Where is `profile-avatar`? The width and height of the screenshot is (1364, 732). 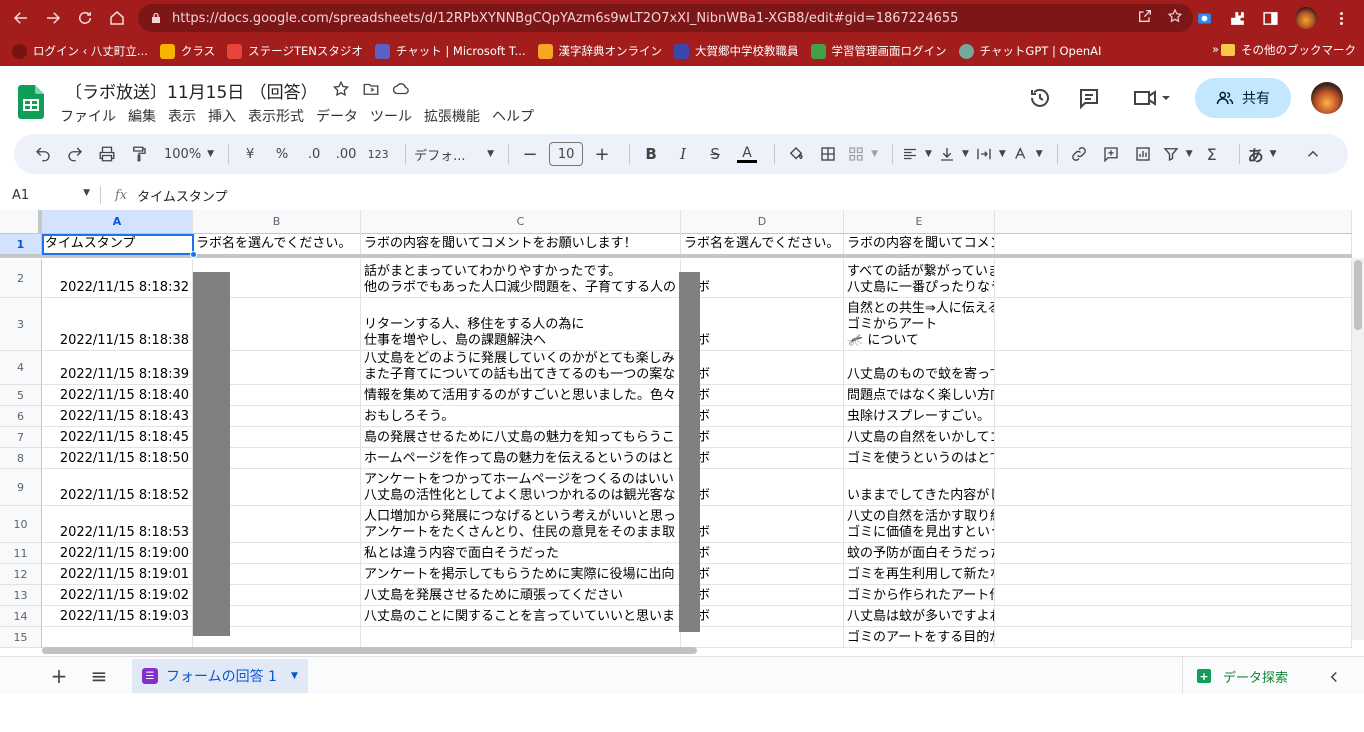
profile-avatar is located at coordinates (1306, 18).